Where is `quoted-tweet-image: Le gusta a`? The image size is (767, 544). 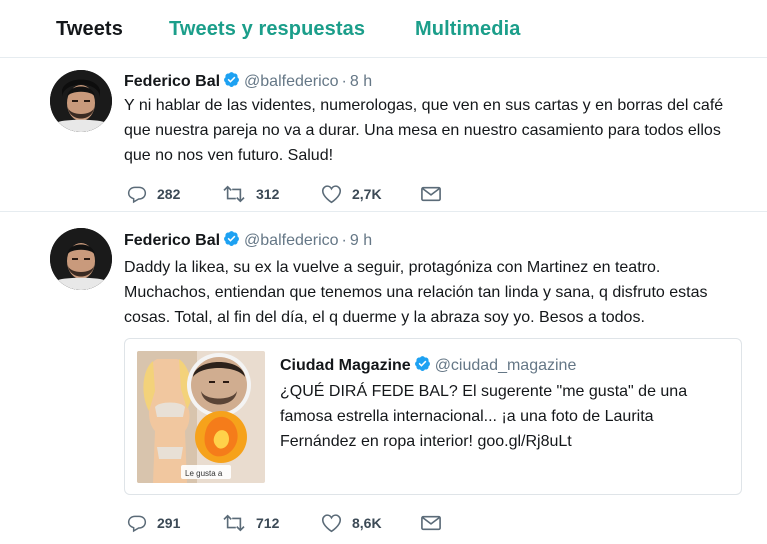
quoted-tweet-image: Le gusta a is located at coordinates (201, 417).